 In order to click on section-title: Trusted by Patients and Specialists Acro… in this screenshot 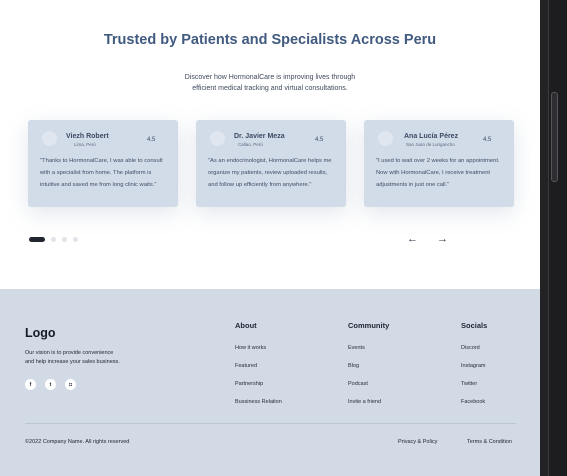, I will do `click(270, 40)`.